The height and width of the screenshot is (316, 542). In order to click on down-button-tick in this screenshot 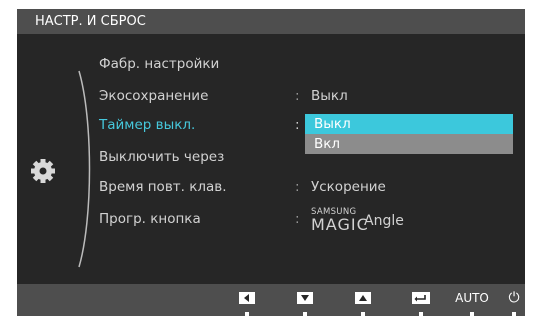, I will do `click(305, 314)`.